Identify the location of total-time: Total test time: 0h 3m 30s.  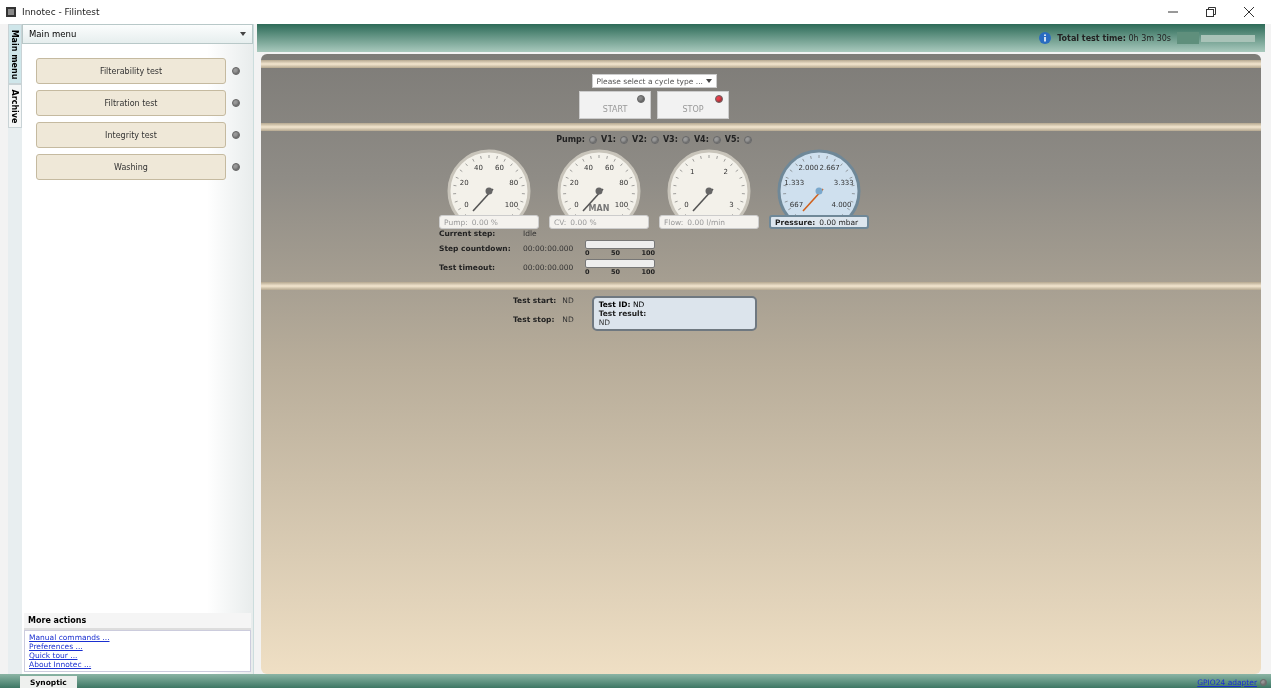
(1114, 38).